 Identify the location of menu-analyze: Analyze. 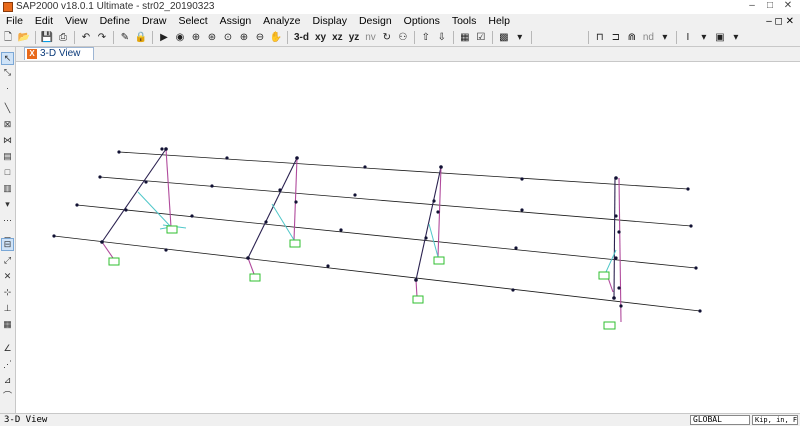
(281, 21).